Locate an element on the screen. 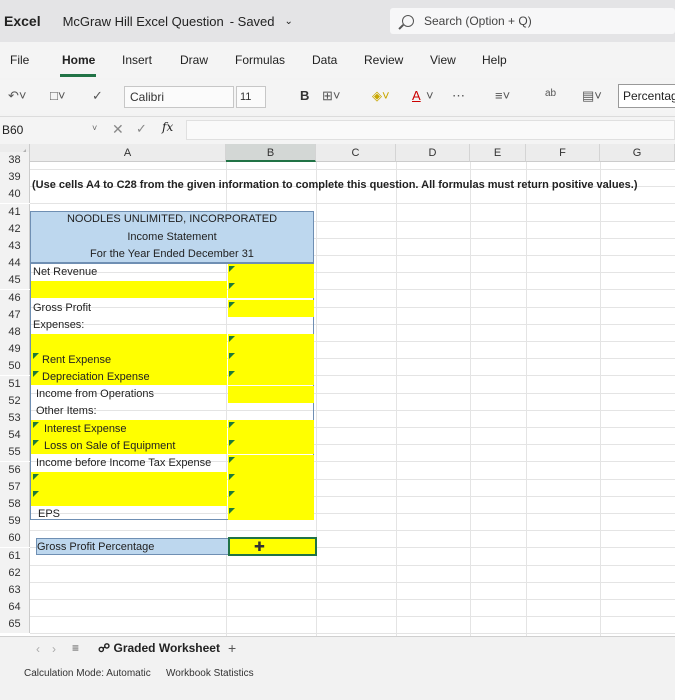 This screenshot has height=700, width=675. column-header-c: C is located at coordinates (356, 153).